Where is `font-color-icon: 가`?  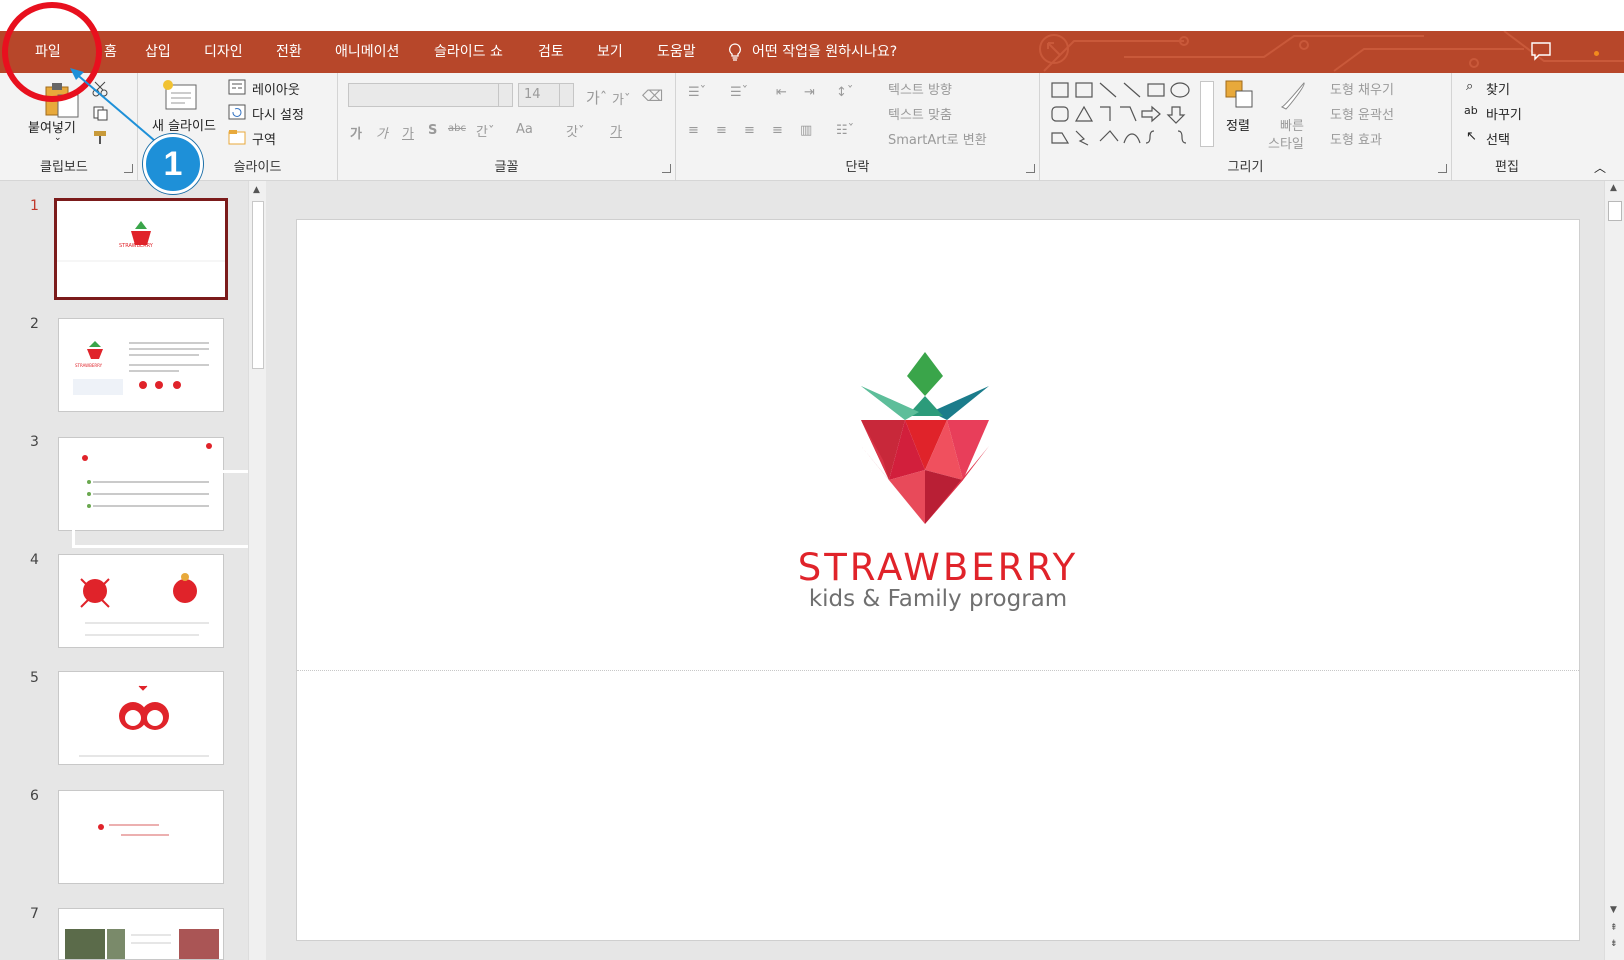
font-color-icon: 가 is located at coordinates (616, 130).